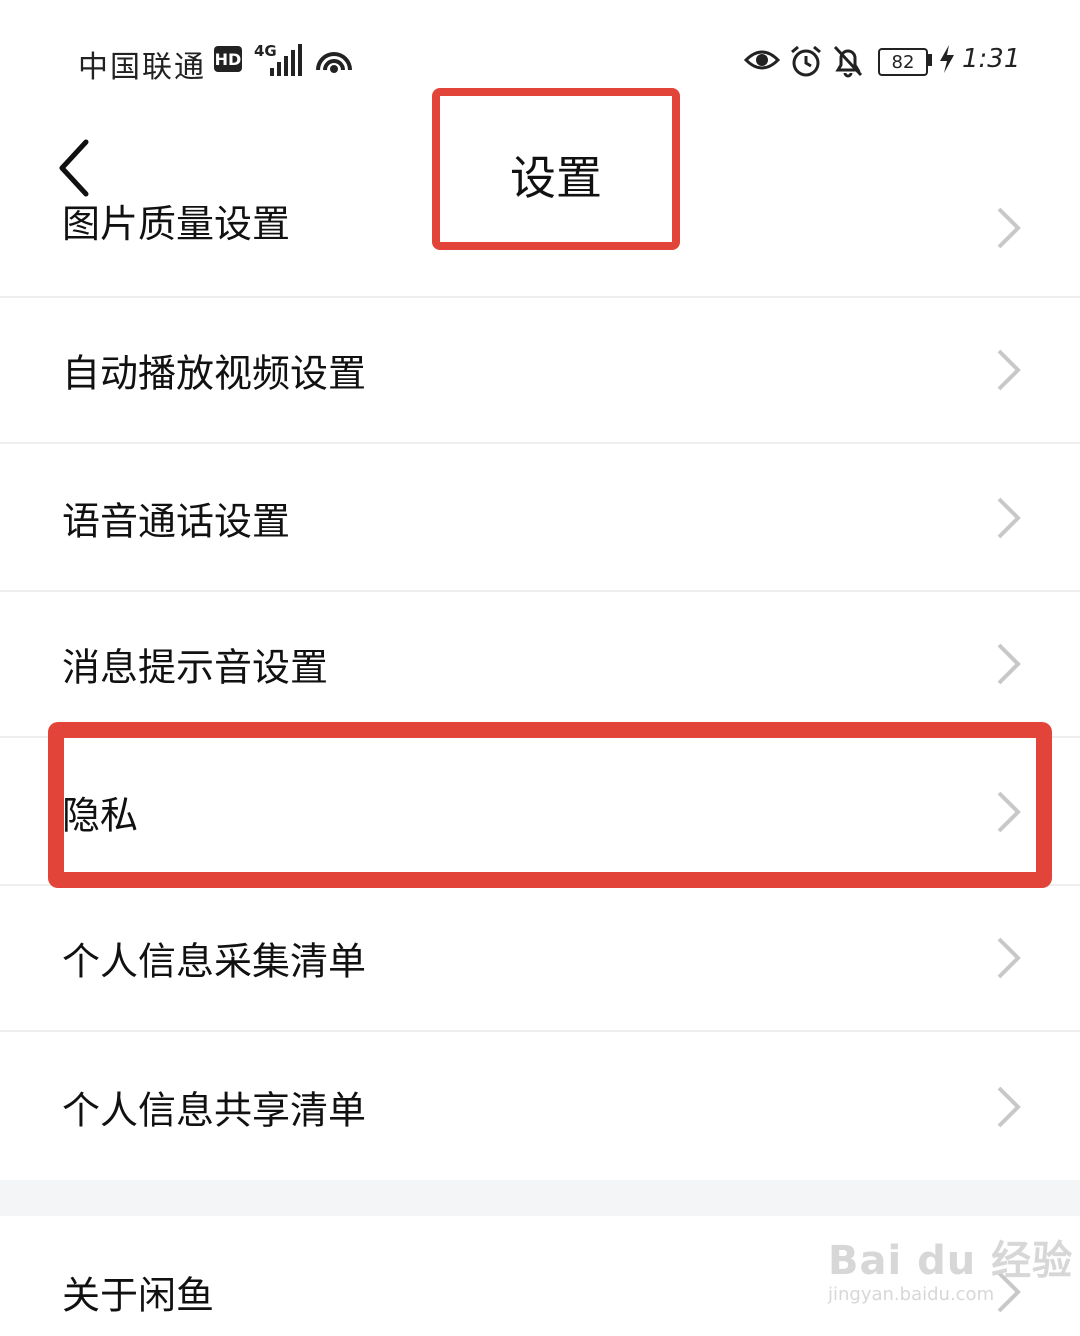 This screenshot has height=1336, width=1080. What do you see at coordinates (142, 67) in the screenshot?
I see `carrier-name: 中国联通` at bounding box center [142, 67].